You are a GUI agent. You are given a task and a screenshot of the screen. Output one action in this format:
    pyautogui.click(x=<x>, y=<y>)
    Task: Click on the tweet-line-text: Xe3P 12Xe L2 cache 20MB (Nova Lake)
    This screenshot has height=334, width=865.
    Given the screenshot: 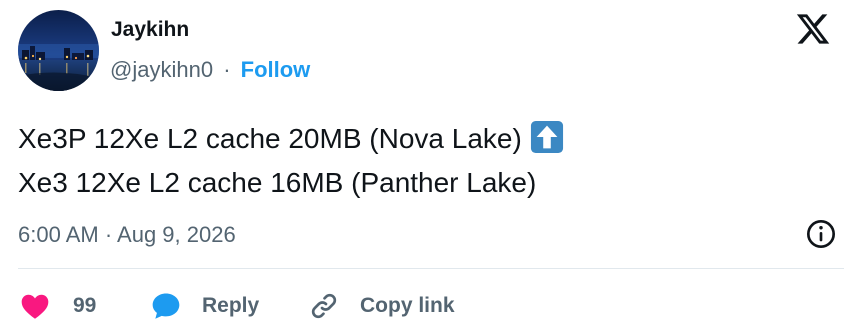 What is the action you would take?
    pyautogui.click(x=270, y=138)
    